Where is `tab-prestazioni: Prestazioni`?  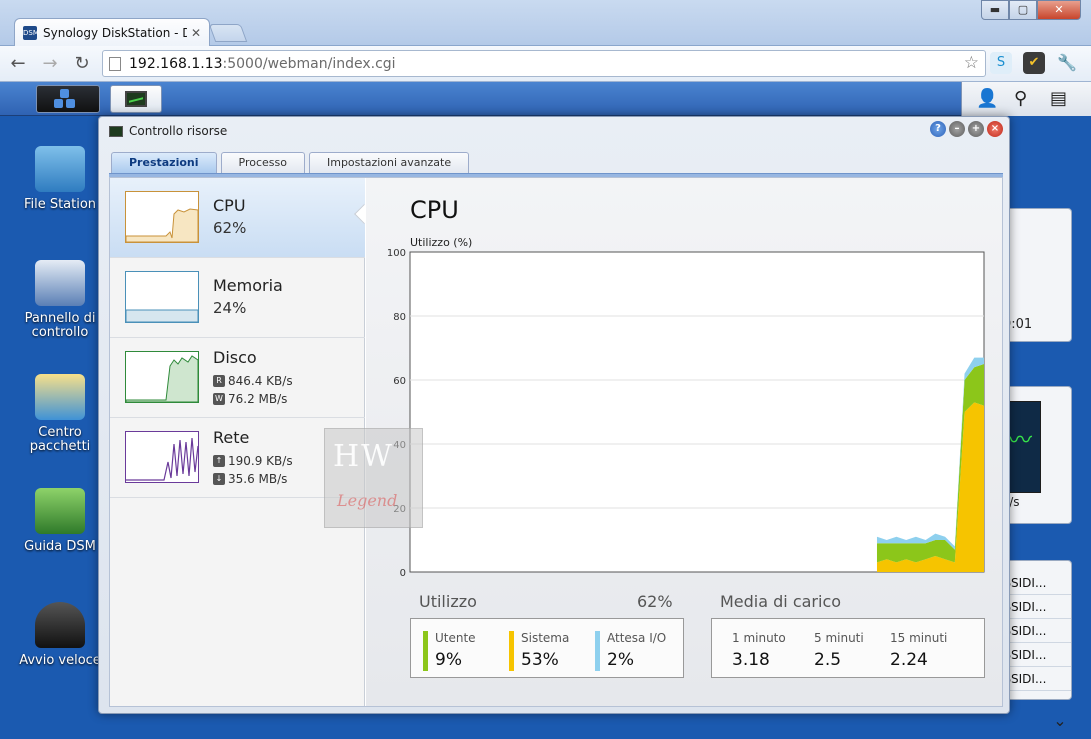
tab-prestazioni: Prestazioni is located at coordinates (164, 163).